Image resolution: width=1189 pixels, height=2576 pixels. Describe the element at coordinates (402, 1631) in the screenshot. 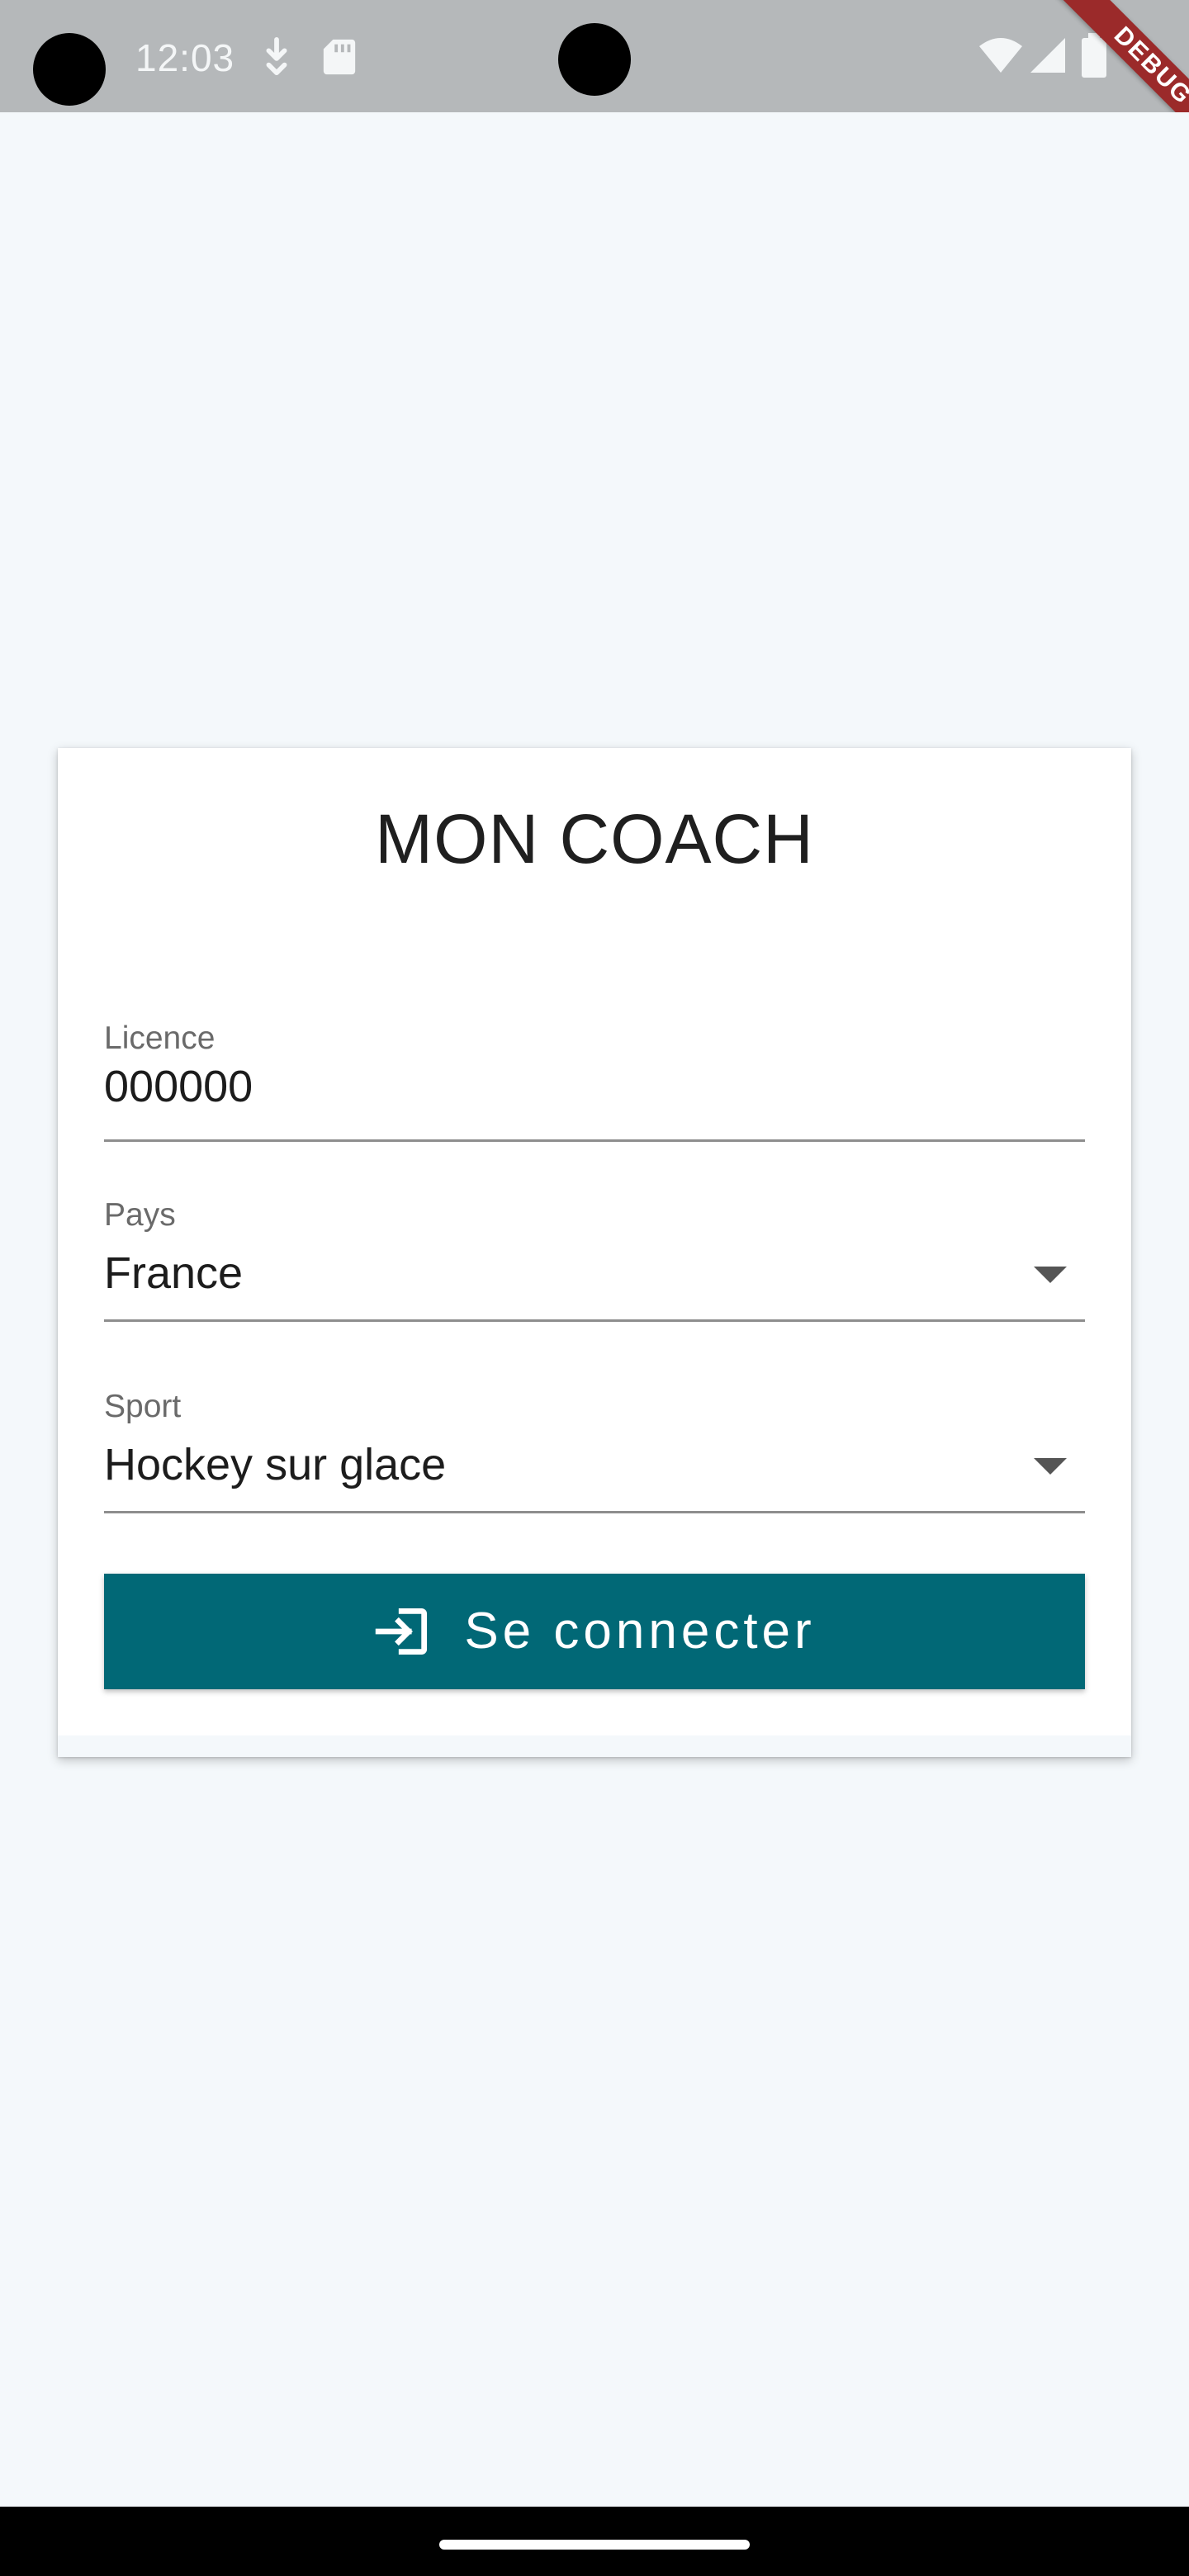

I see `login-icon` at that location.